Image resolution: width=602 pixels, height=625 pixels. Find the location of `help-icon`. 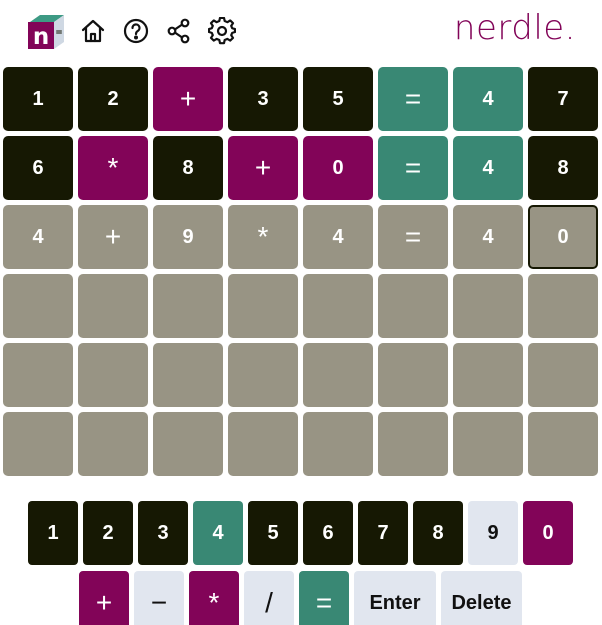

help-icon is located at coordinates (136, 31).